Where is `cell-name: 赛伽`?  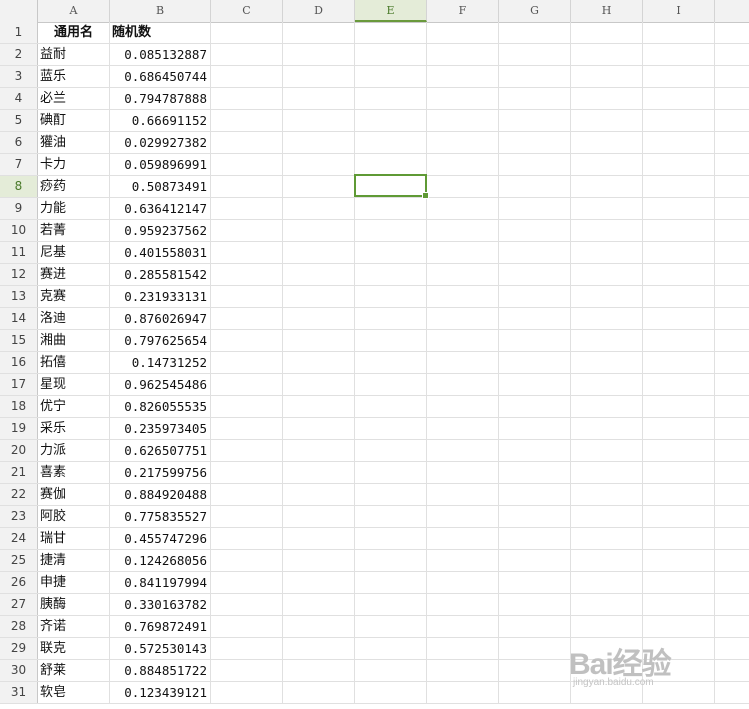 cell-name: 赛伽 is located at coordinates (74, 494).